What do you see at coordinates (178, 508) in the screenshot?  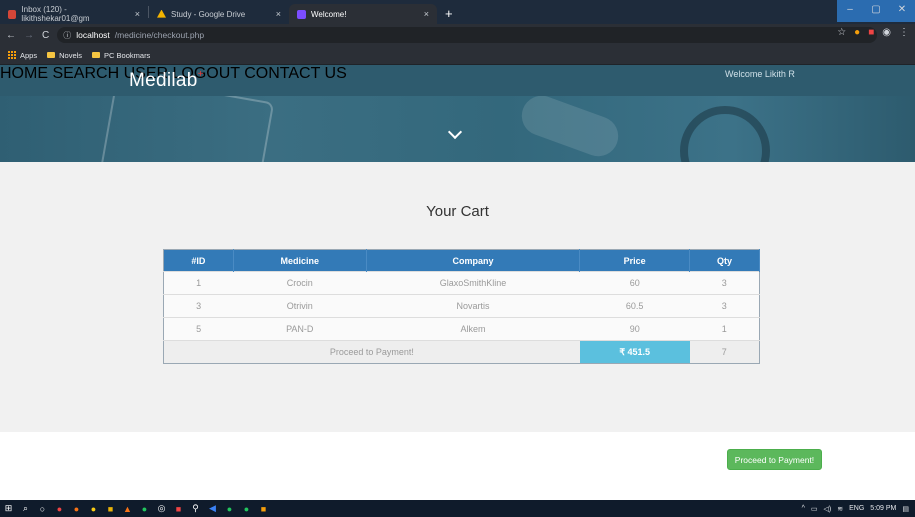 I see `app-red-icon: ■` at bounding box center [178, 508].